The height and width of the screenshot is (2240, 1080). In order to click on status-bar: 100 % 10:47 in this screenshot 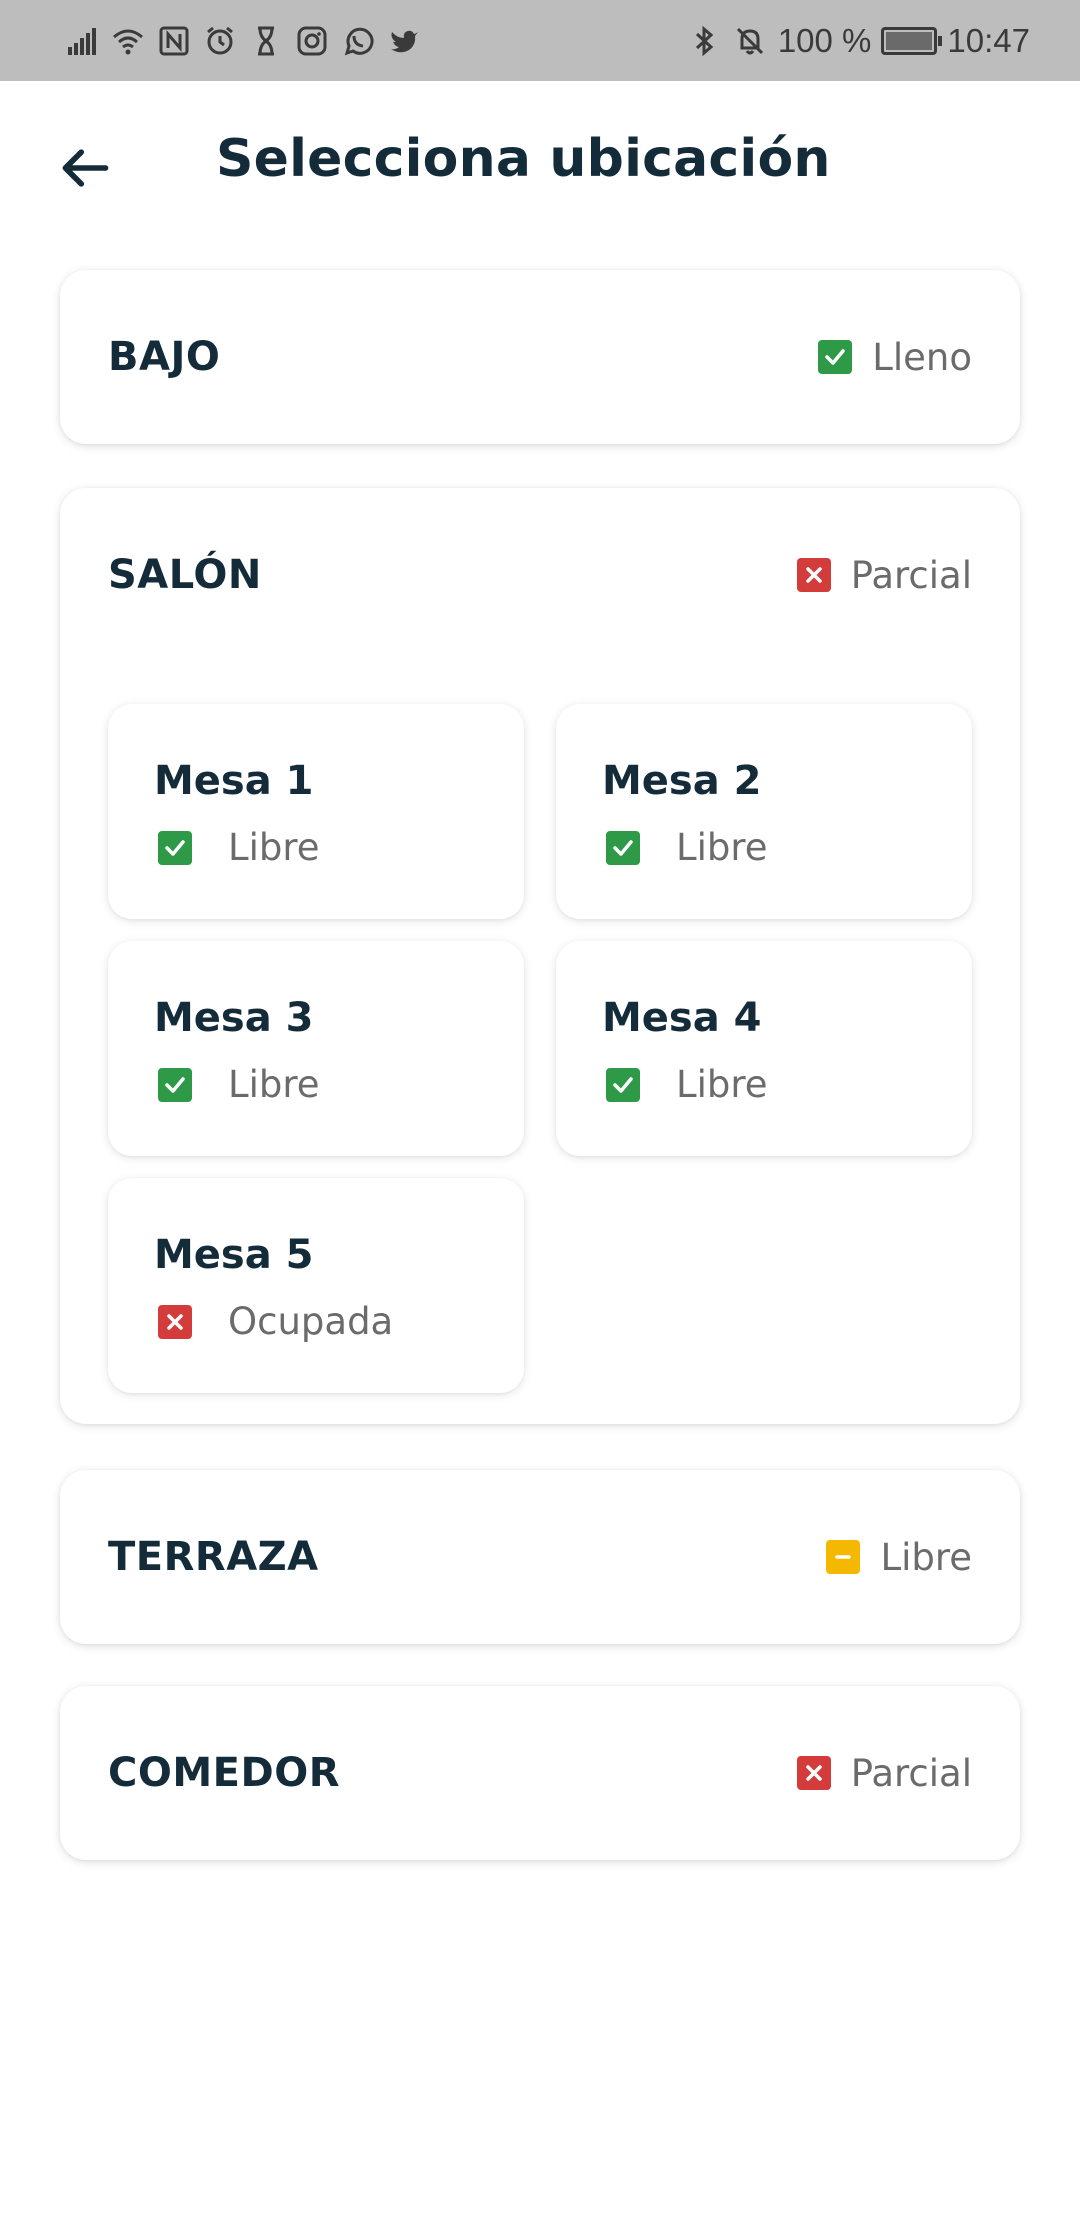, I will do `click(540, 40)`.